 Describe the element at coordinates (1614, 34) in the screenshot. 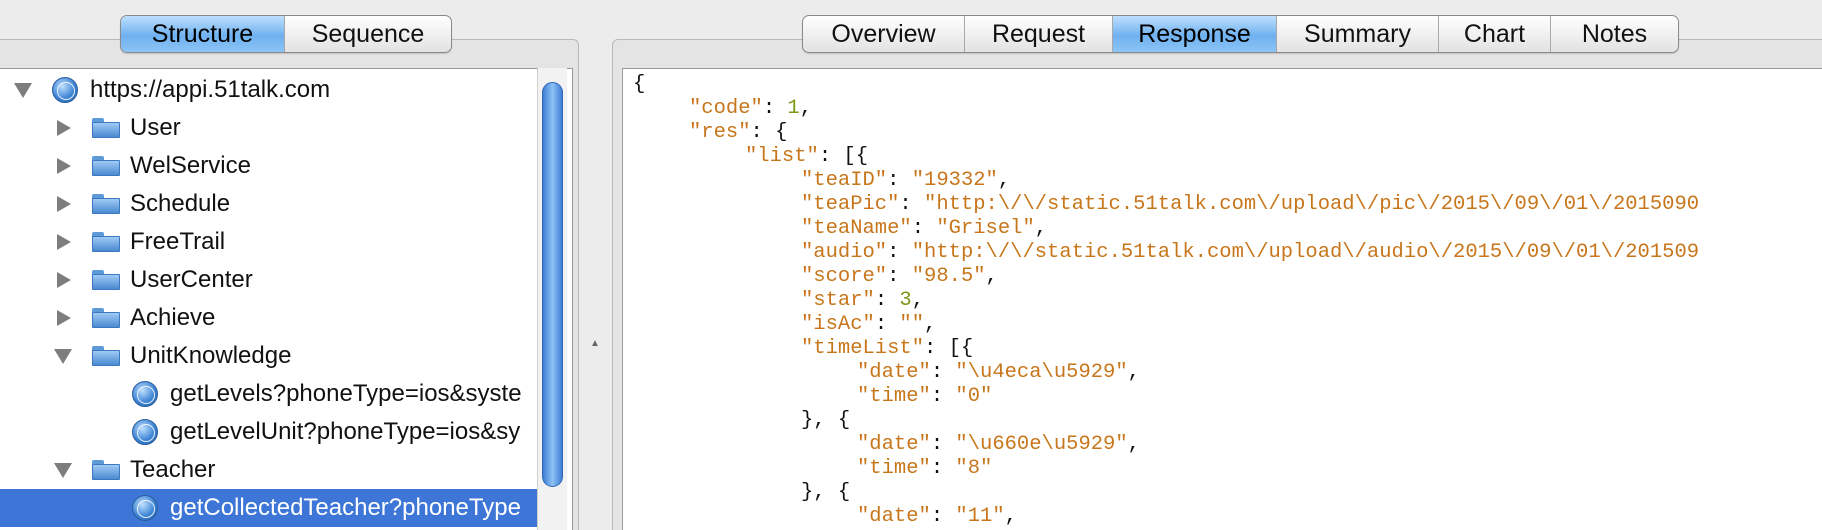

I see `tab-notes: Notes` at that location.